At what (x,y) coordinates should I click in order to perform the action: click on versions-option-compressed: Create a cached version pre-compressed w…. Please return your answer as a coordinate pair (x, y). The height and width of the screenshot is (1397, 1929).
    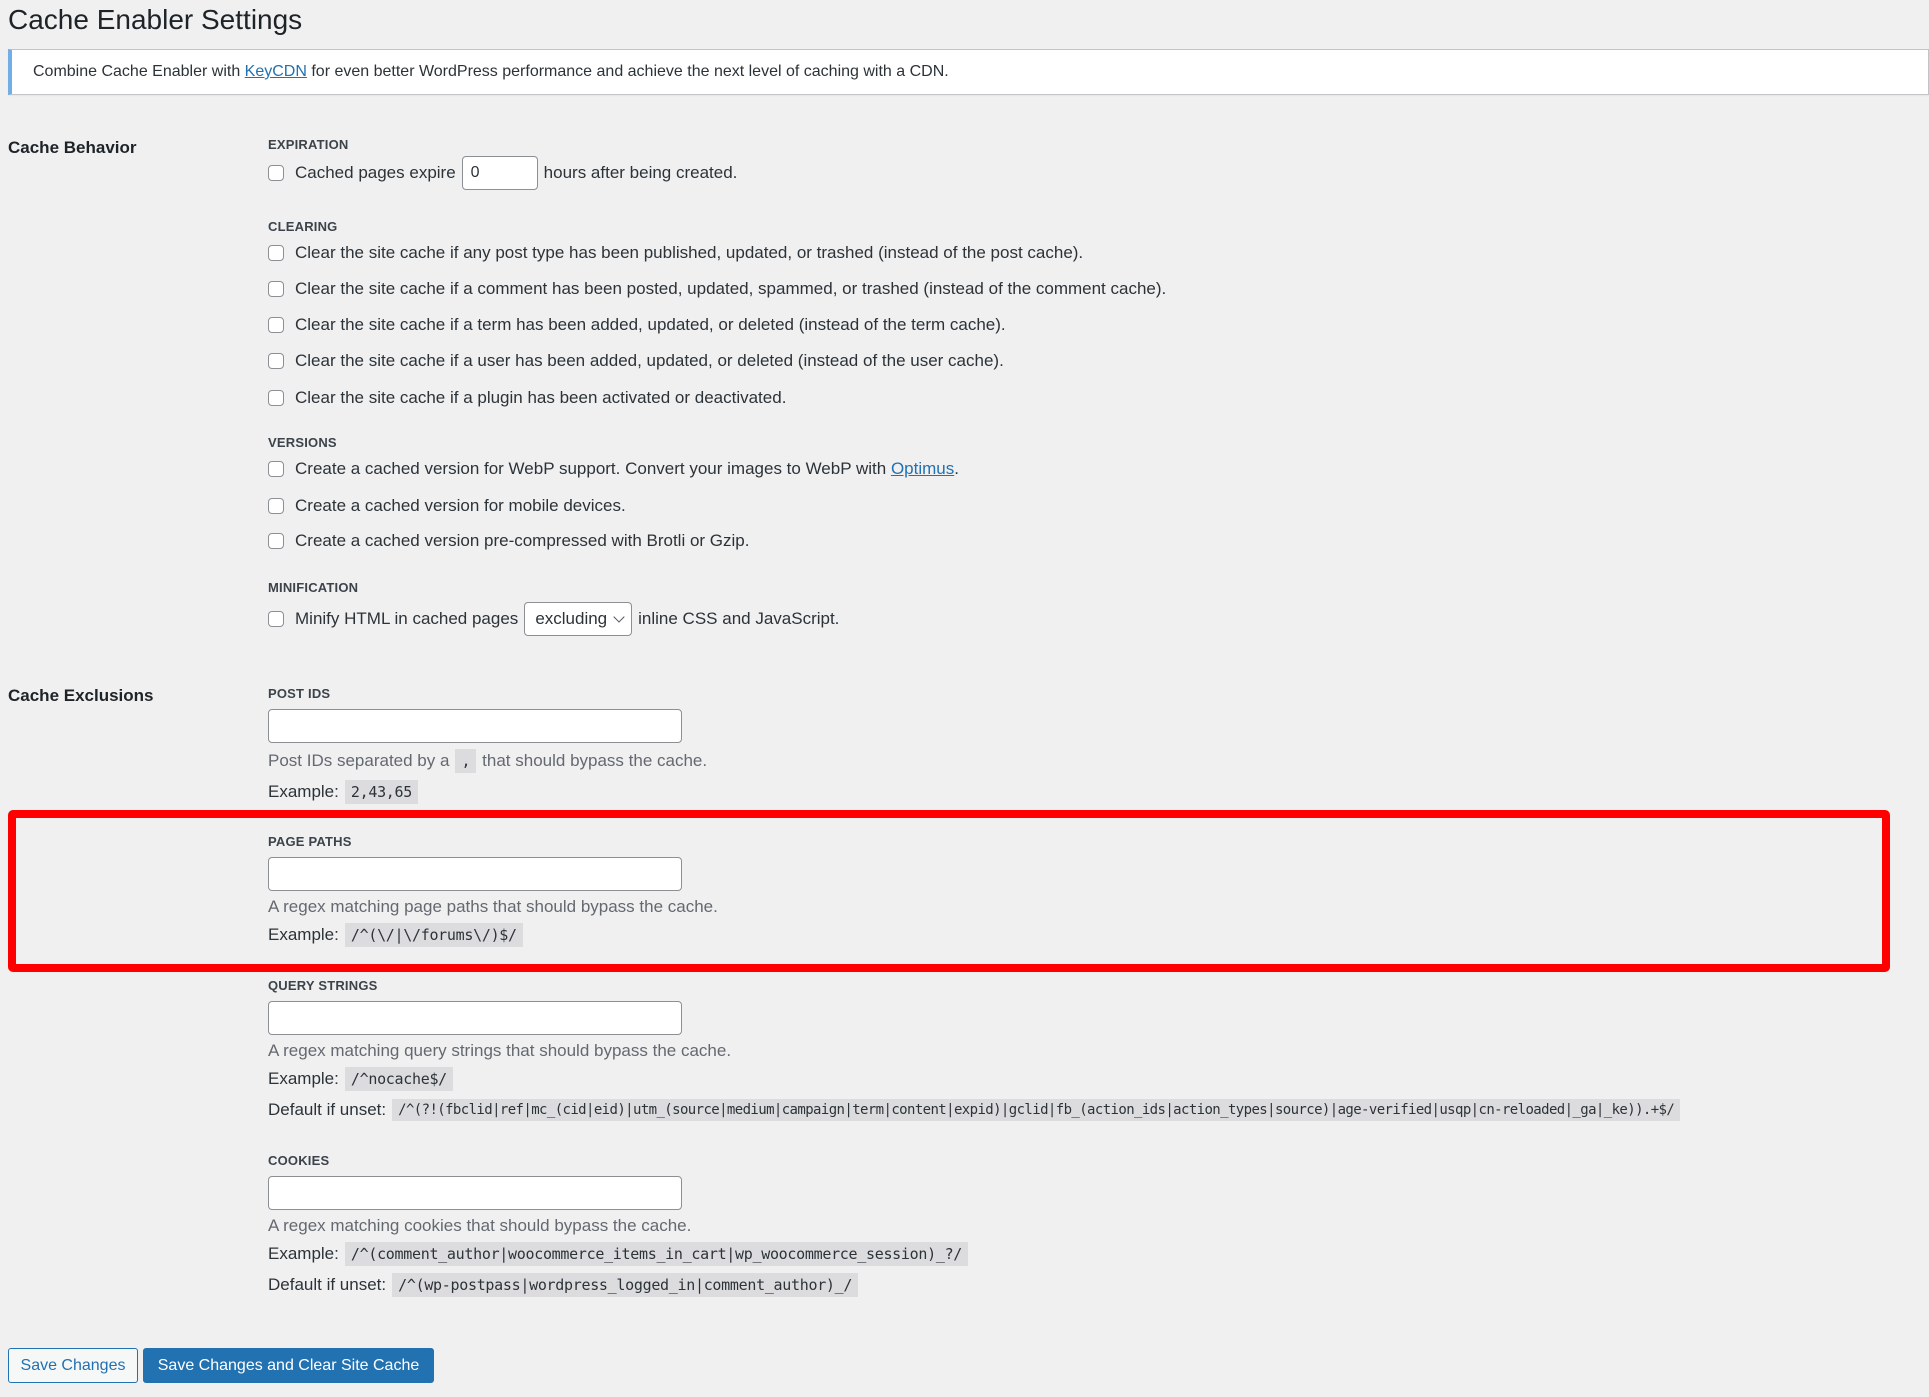
    Looking at the image, I should click on (508, 541).